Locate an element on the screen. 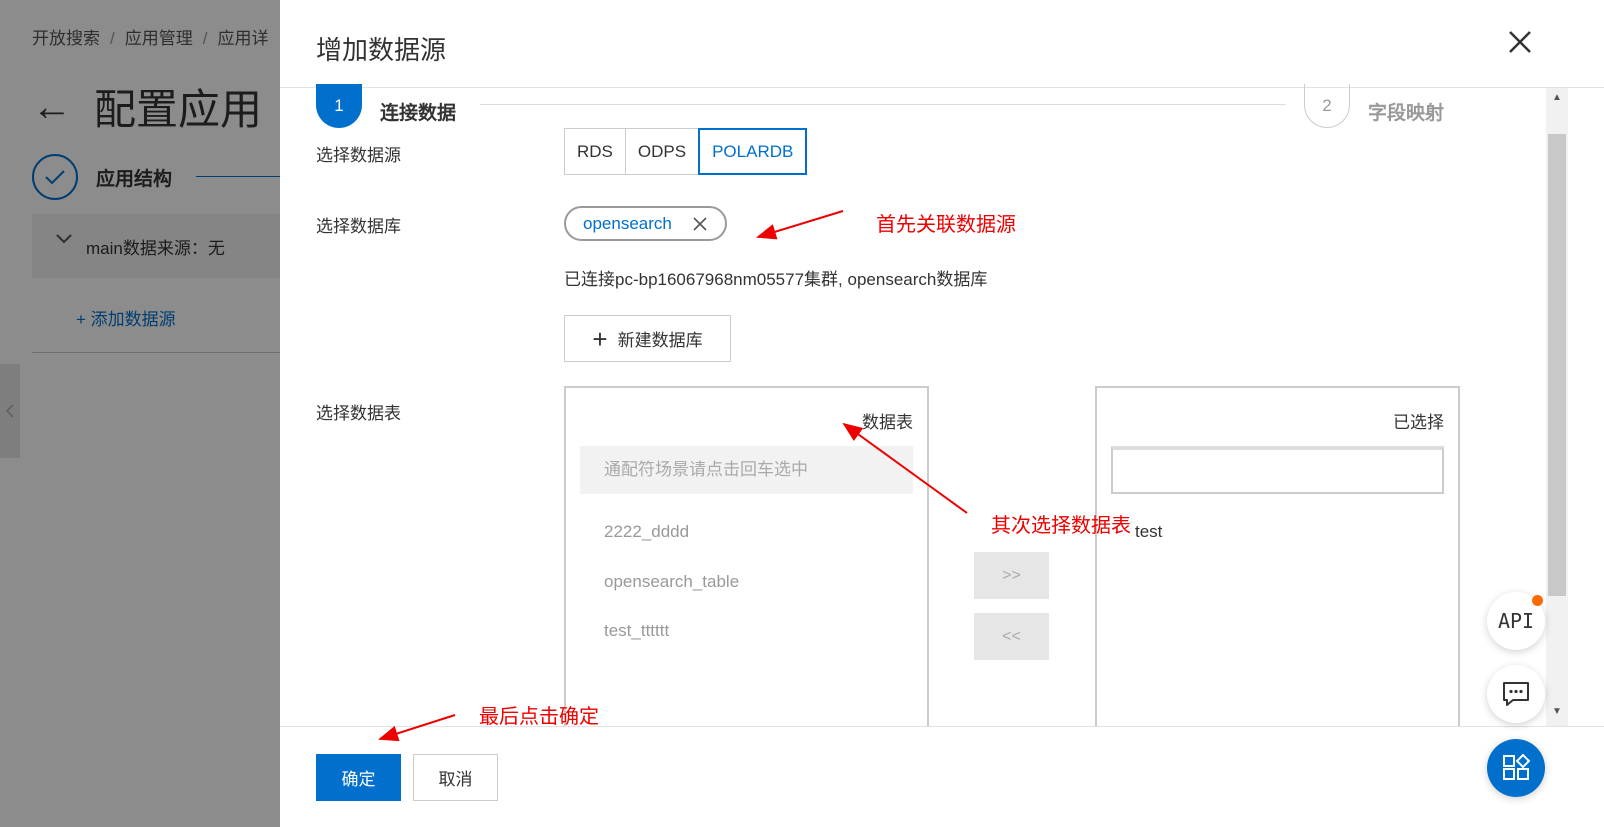  transfer-target-list: 已选择 test is located at coordinates (1277, 566).